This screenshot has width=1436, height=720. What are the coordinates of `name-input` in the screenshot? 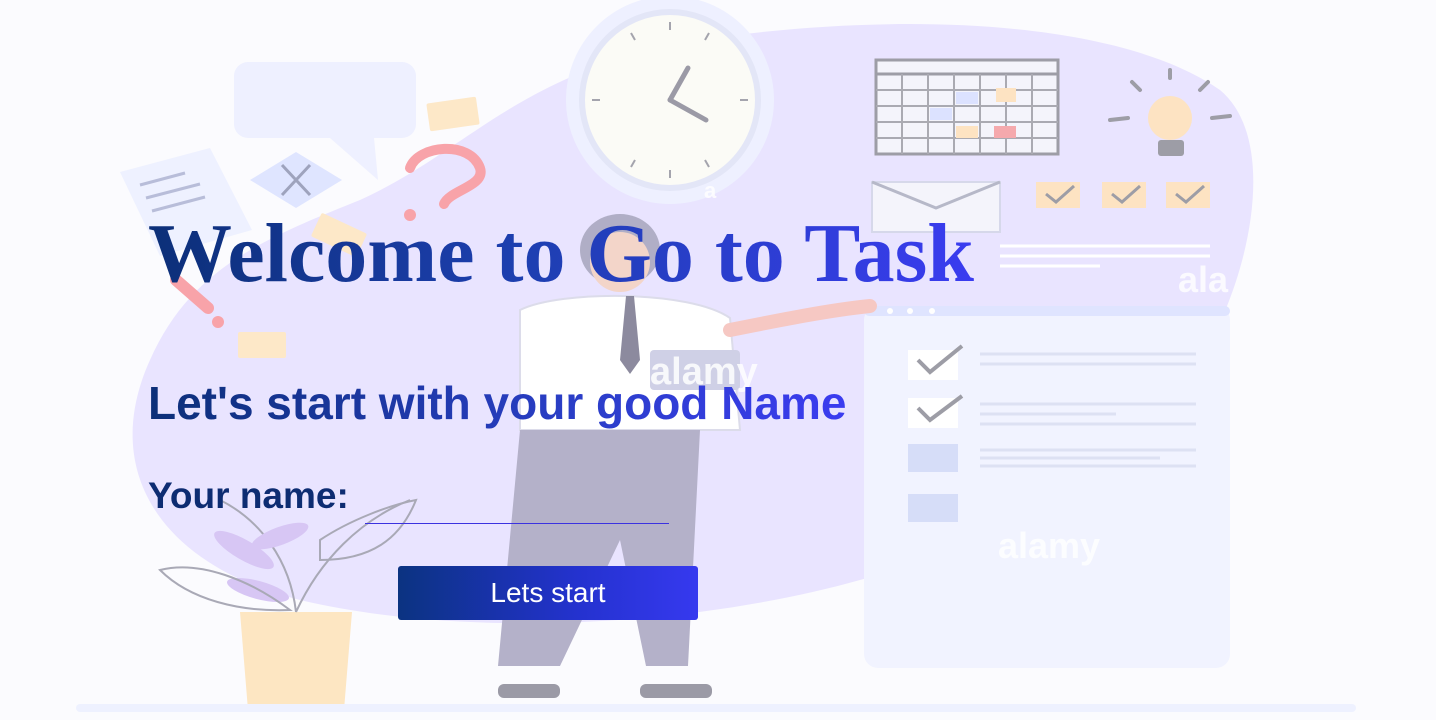 It's located at (517, 506).